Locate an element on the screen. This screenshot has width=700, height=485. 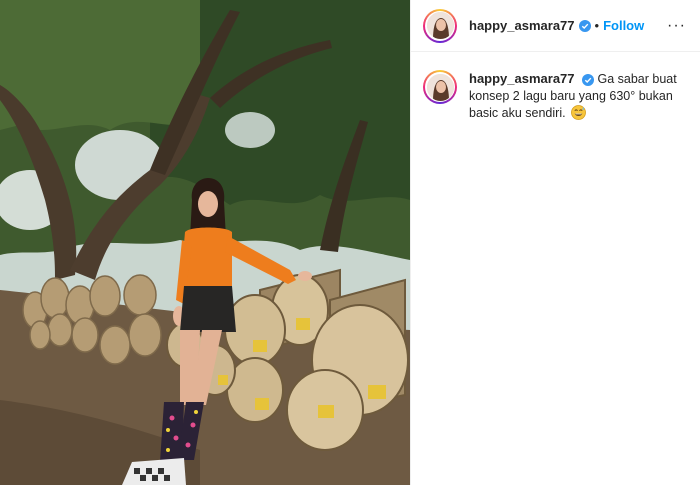
grinning-sweat-emoji-icon is located at coordinates (578, 112).